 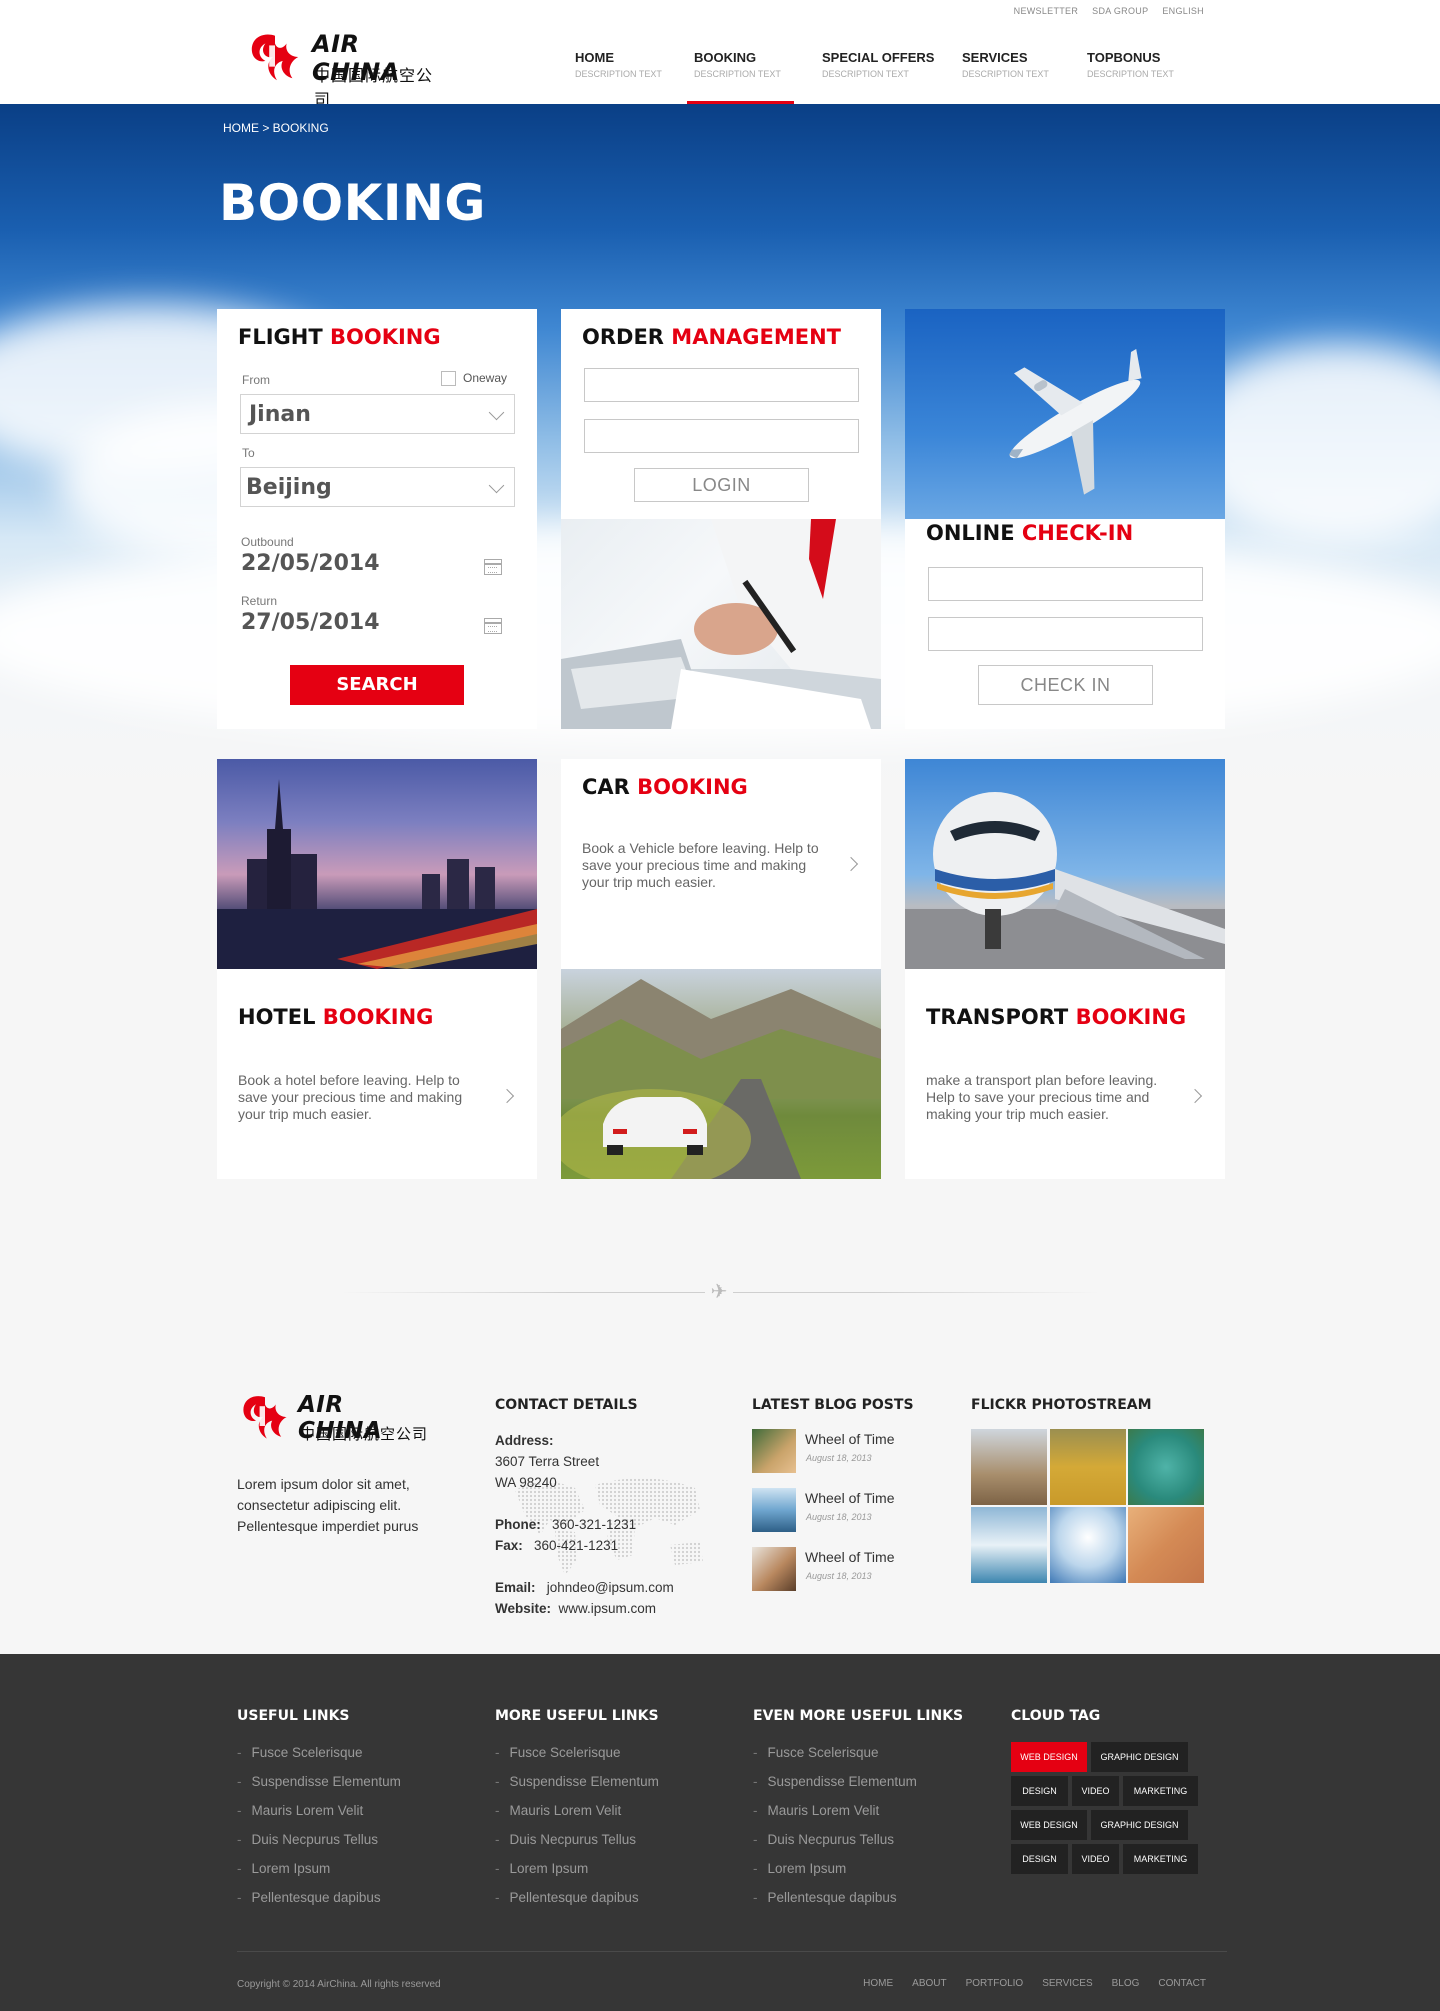 I want to click on oneway-checkbox, so click(x=448, y=378).